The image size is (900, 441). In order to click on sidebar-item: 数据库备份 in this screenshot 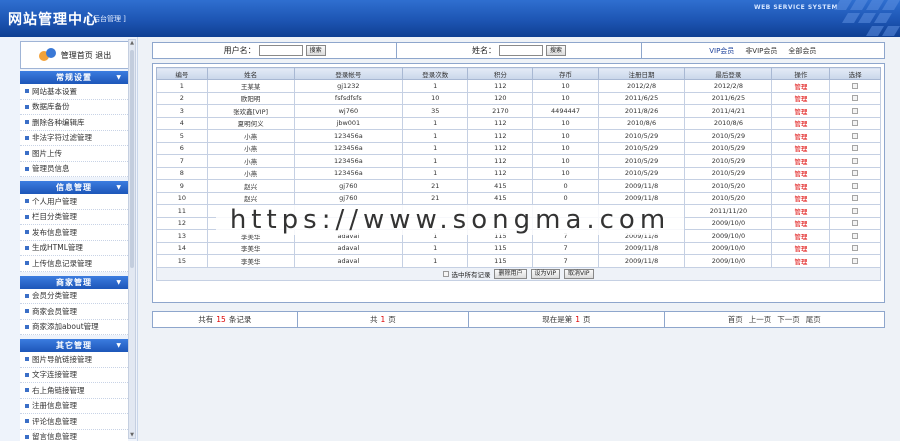, I will do `click(74, 107)`.